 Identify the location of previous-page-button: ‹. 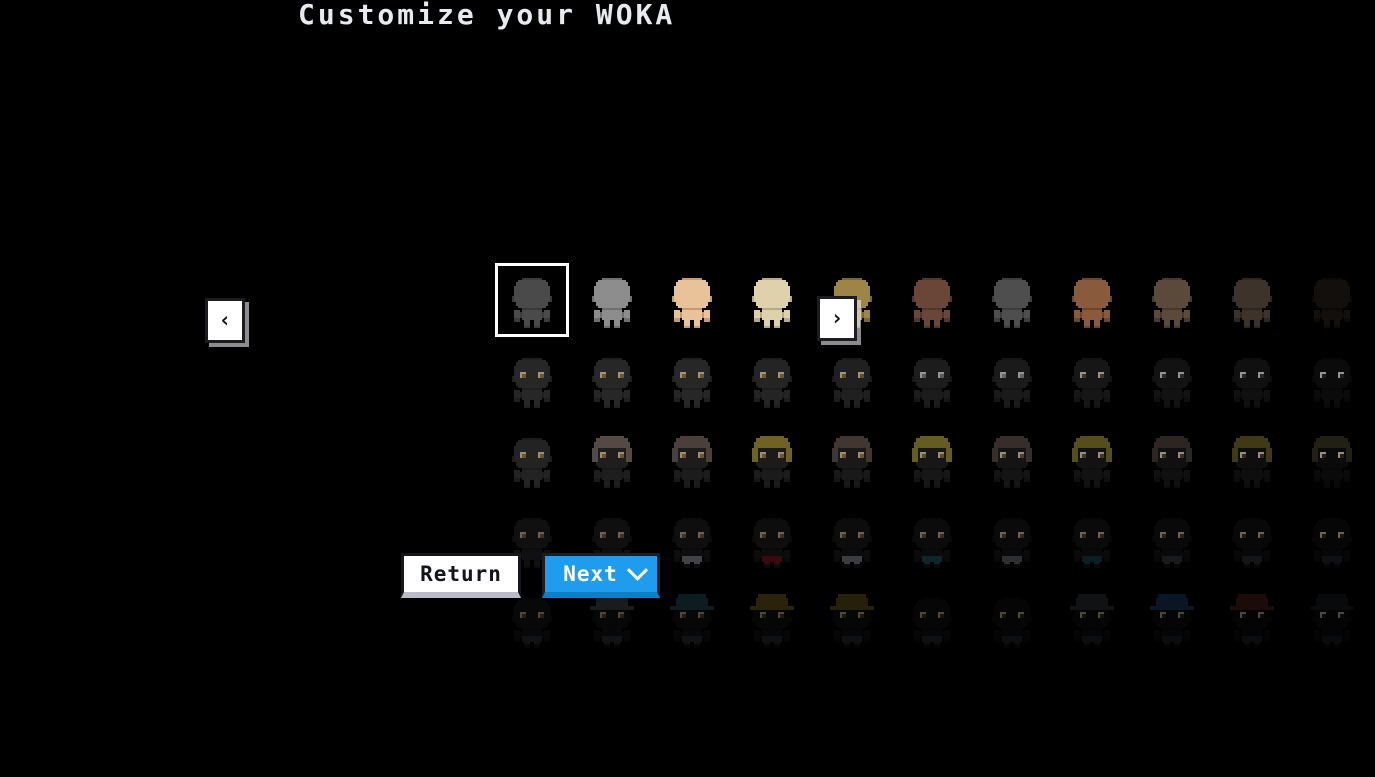
(225, 320).